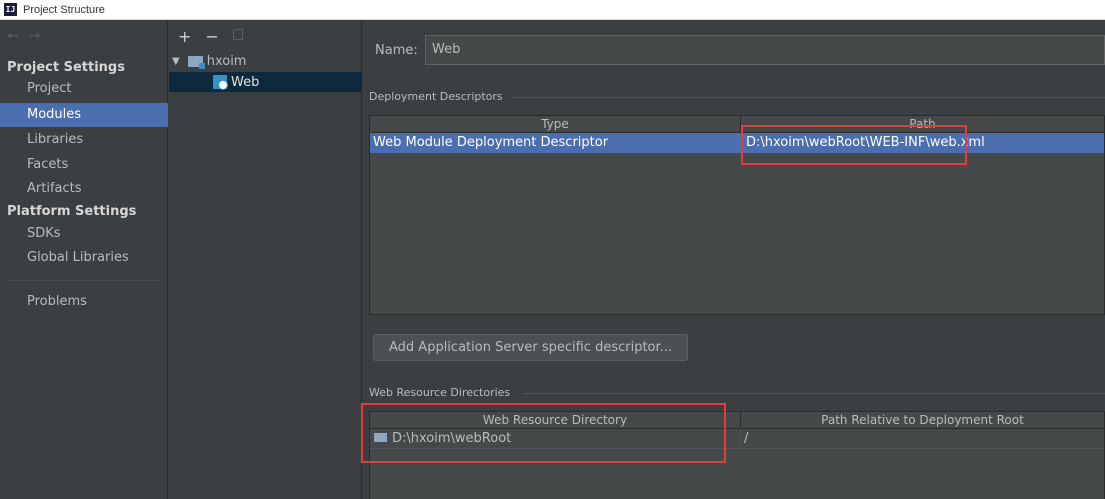  Describe the element at coordinates (922, 420) in the screenshot. I see `column-header-path-relative: Path Relative to Deployment Root` at that location.